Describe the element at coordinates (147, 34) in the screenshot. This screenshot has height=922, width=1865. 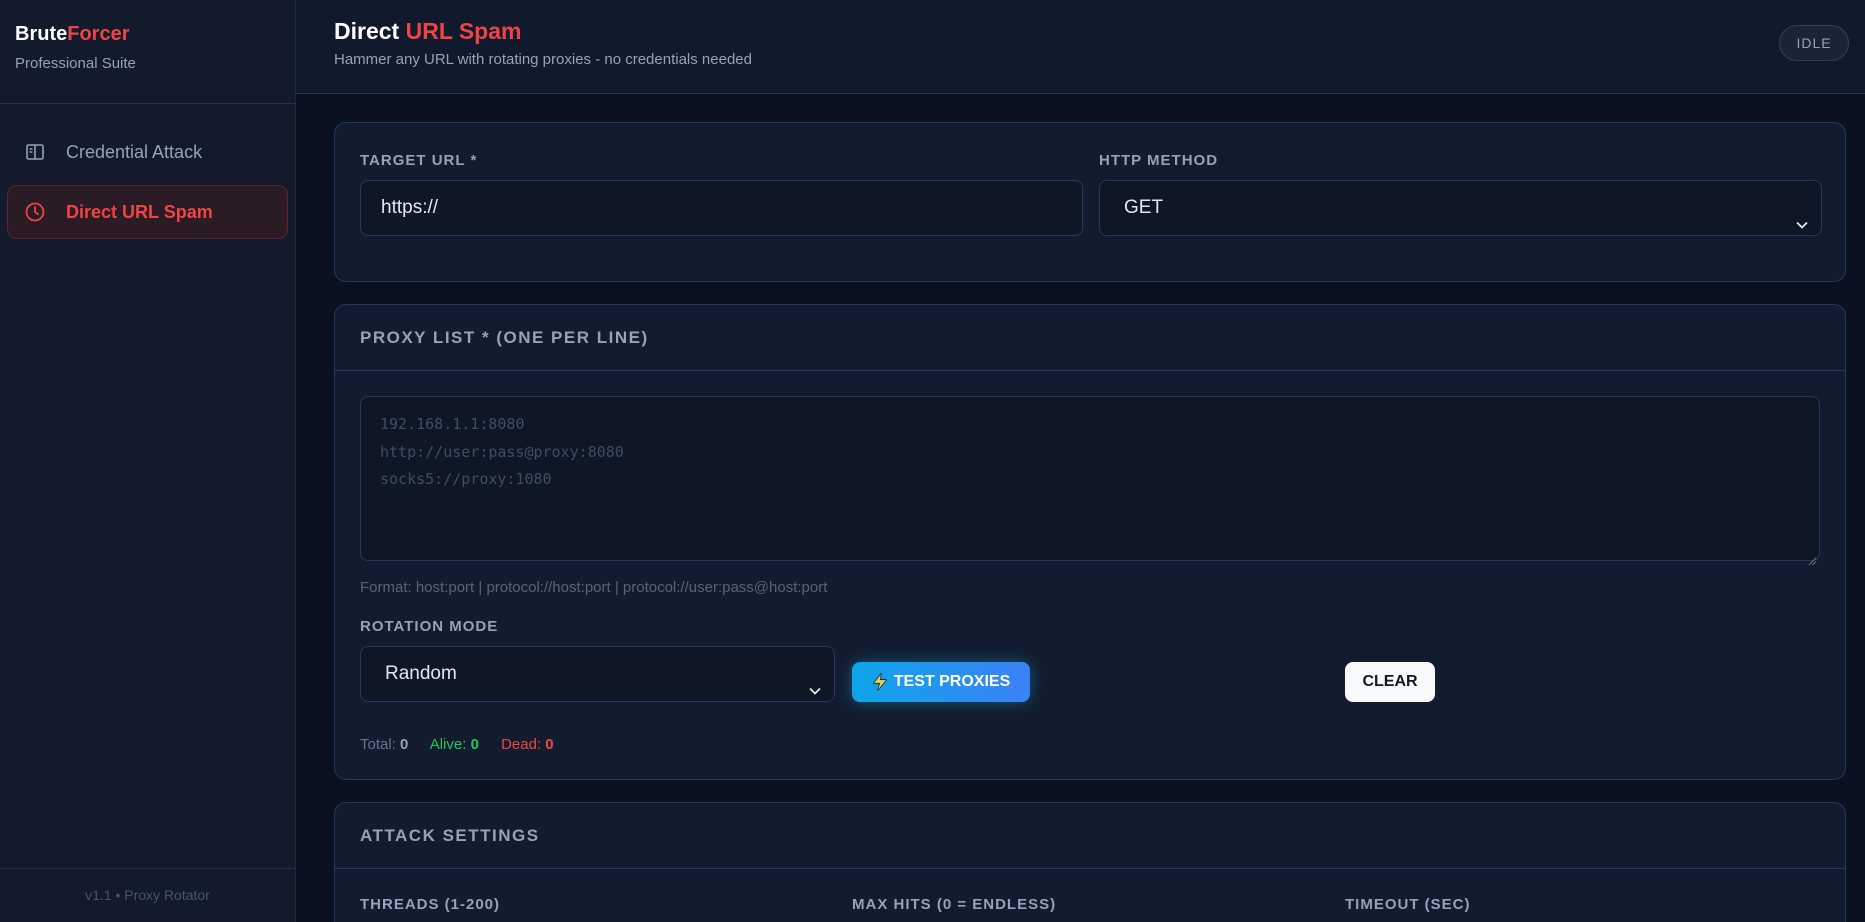
I see `brand-title: BruteForcer` at that location.